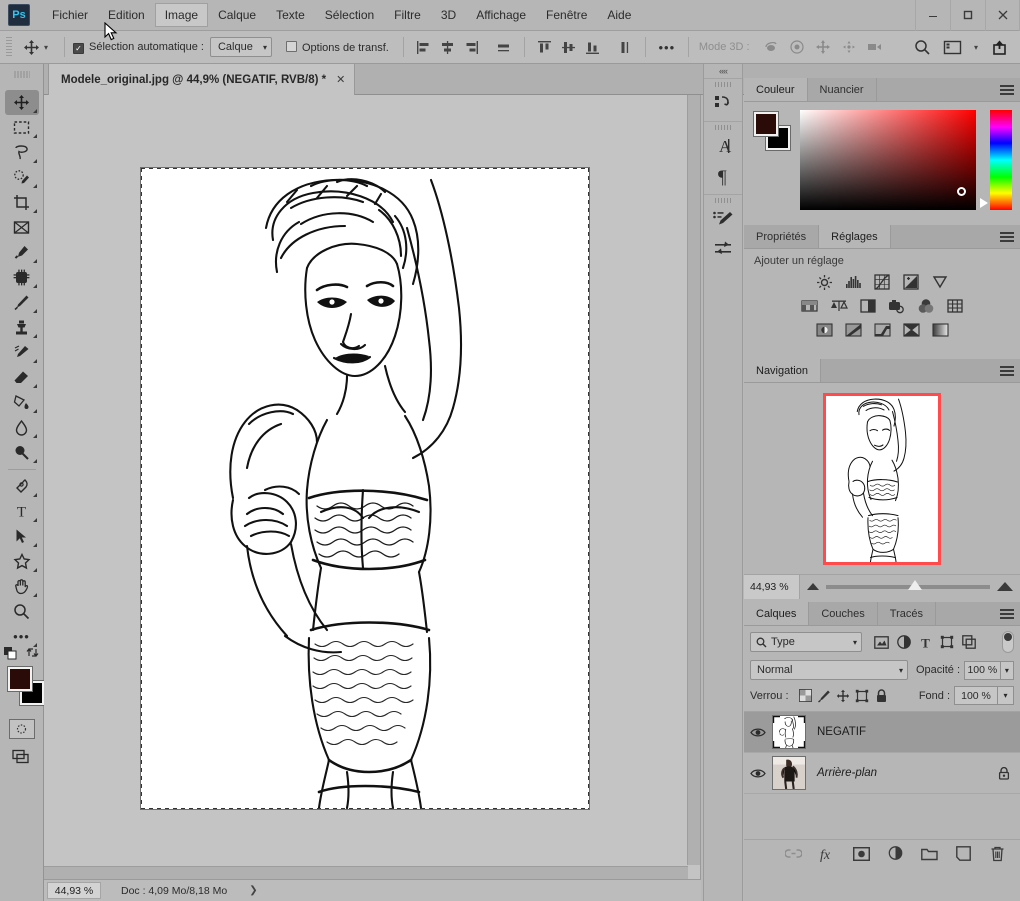 The width and height of the screenshot is (1020, 901). Describe the element at coordinates (723, 176) in the screenshot. I see `paragraph-panel-icon: ¶` at that location.